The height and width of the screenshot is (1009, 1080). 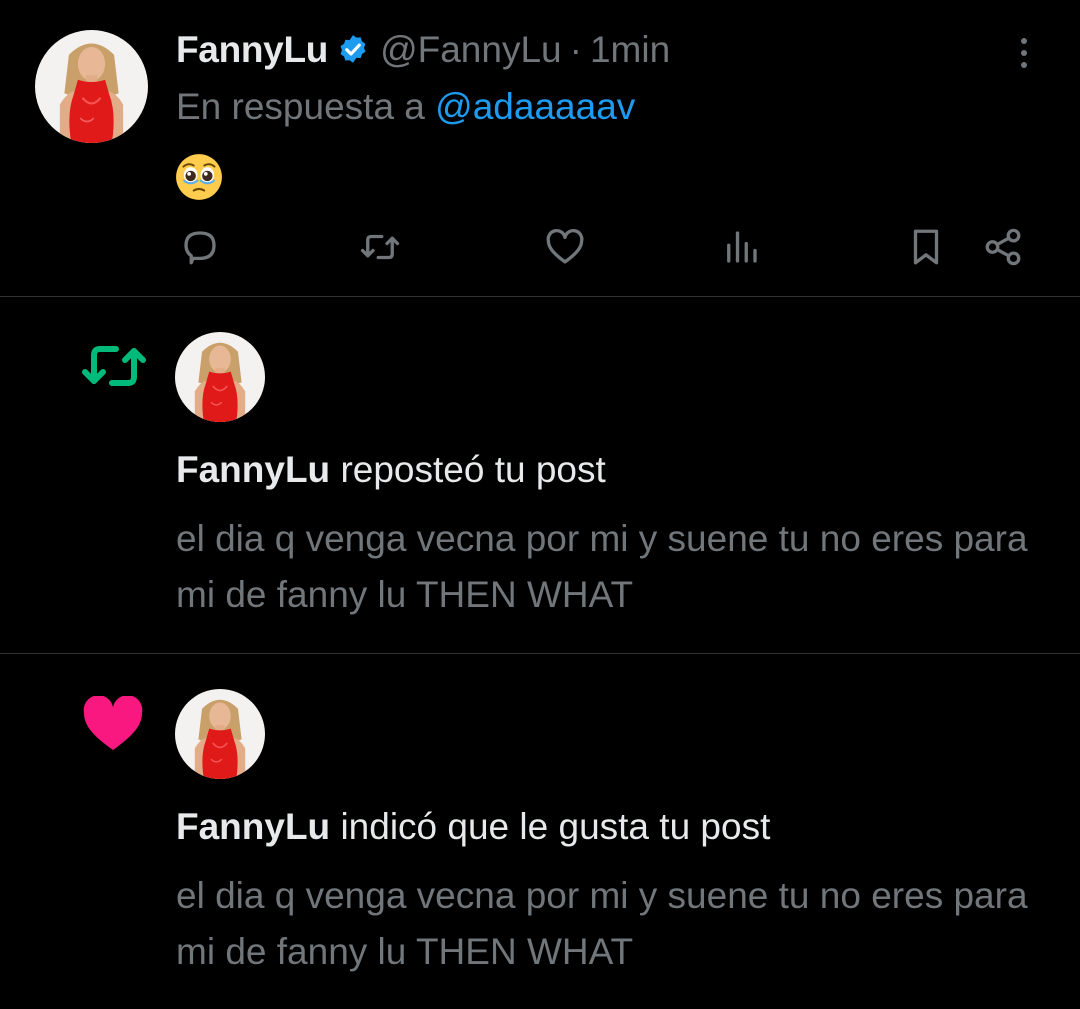 I want to click on pleading-face-emoji, so click(x=199, y=177).